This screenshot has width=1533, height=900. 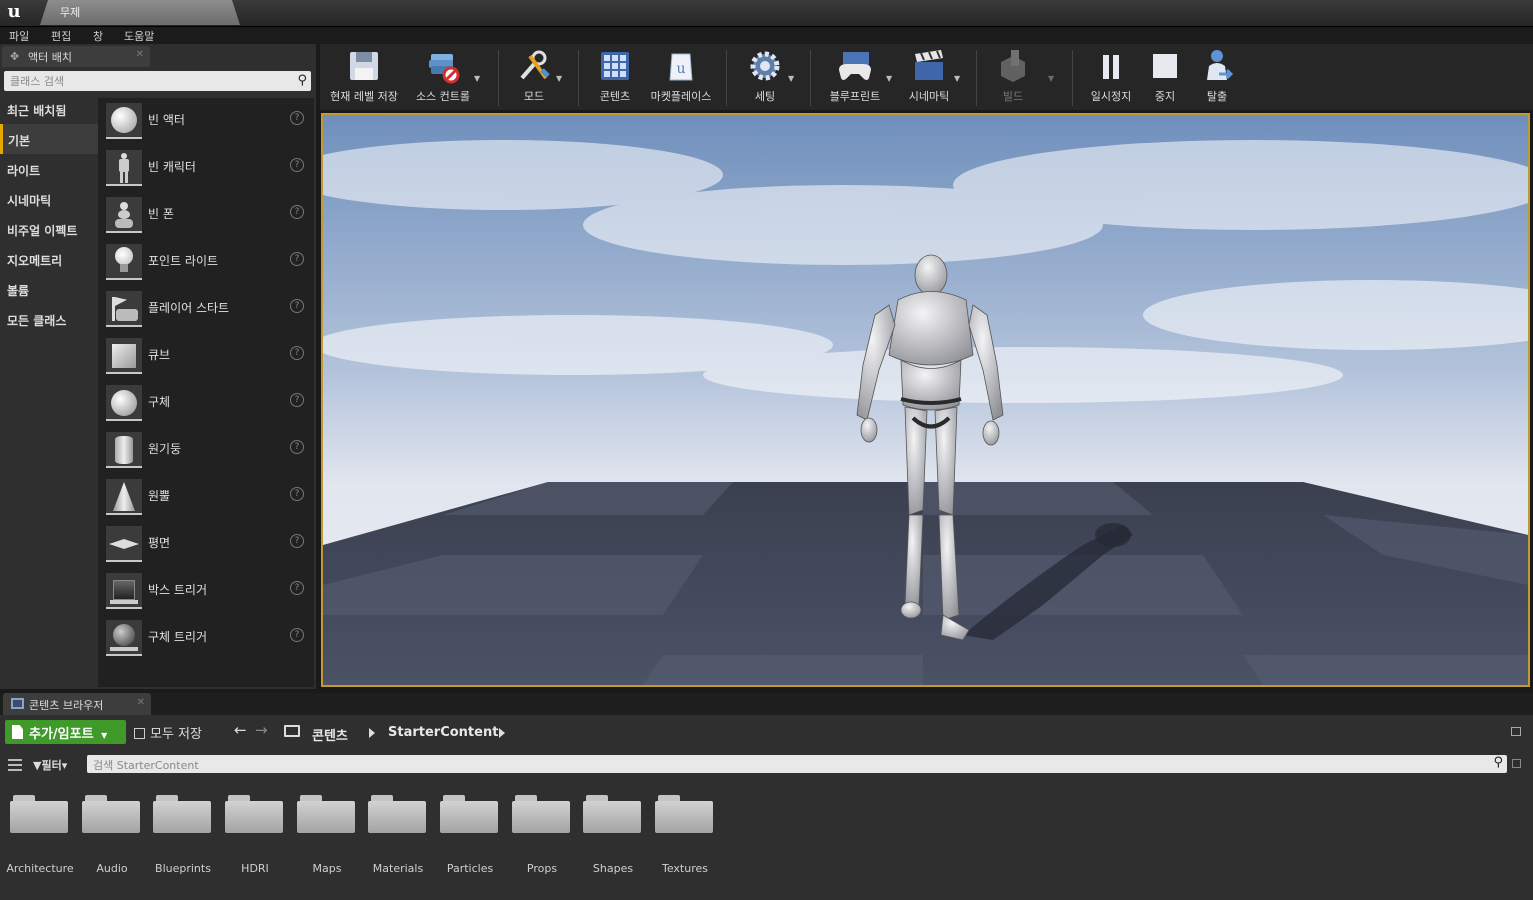 I want to click on folder-architecture: Architecture, so click(x=40, y=833).